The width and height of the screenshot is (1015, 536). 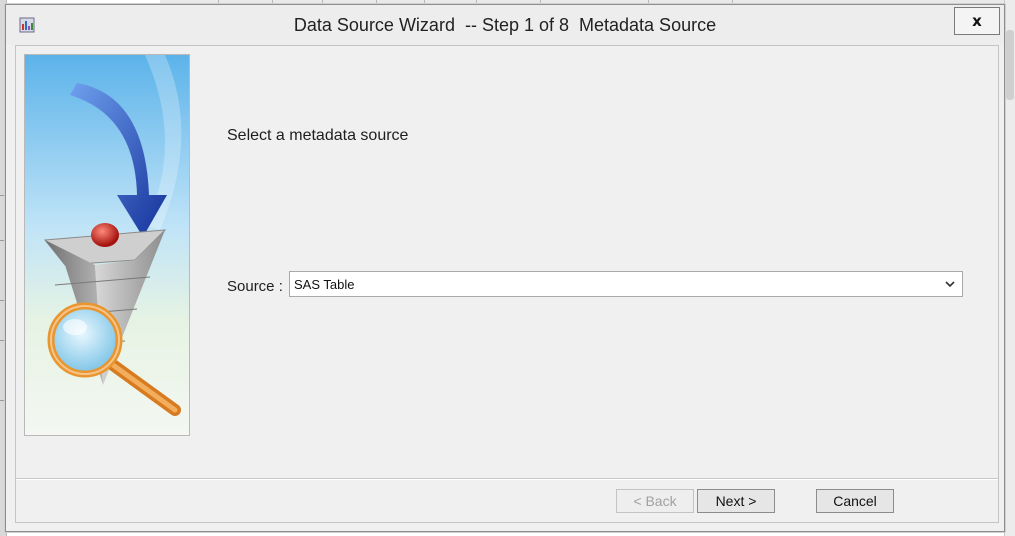 What do you see at coordinates (950, 284) in the screenshot?
I see `chevron-down-icon` at bounding box center [950, 284].